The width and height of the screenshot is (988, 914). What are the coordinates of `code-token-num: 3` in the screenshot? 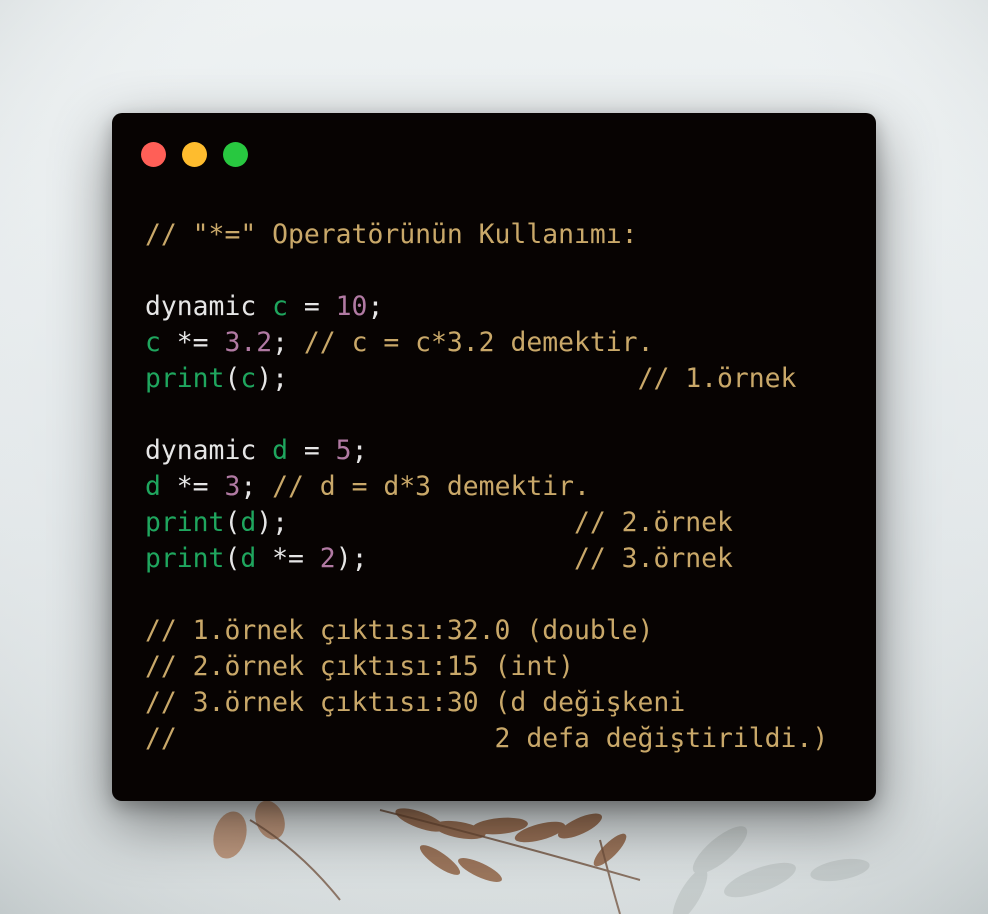 It's located at (232, 486).